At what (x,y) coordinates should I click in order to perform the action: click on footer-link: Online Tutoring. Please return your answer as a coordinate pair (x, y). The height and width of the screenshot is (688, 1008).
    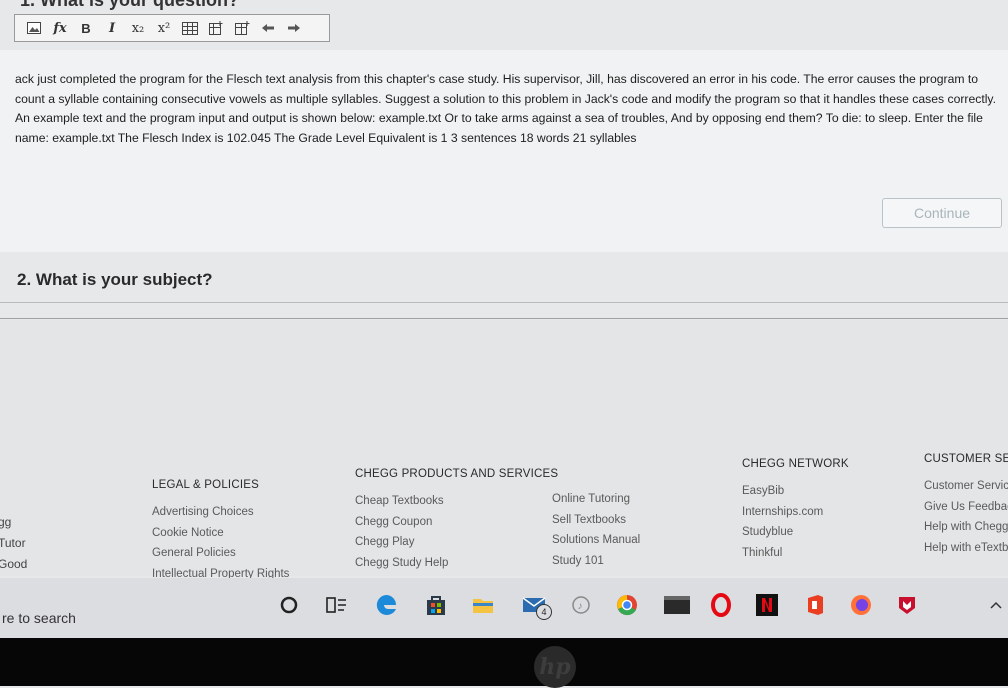
    Looking at the image, I should click on (596, 499).